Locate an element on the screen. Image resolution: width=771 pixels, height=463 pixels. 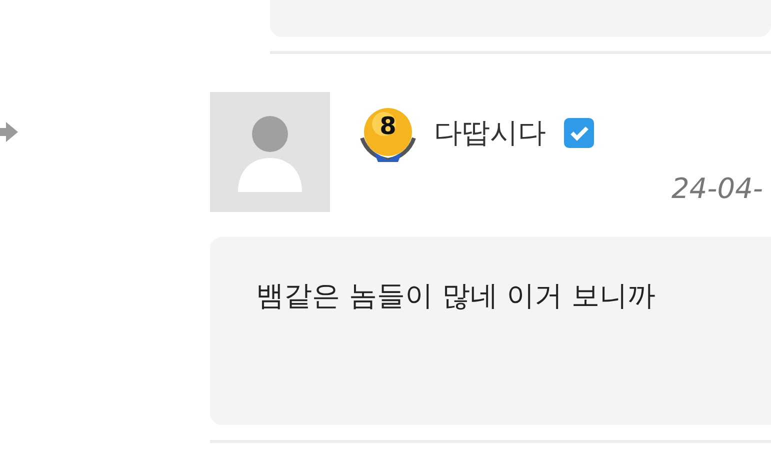
comment-date: 24-04- is located at coordinates (717, 188).